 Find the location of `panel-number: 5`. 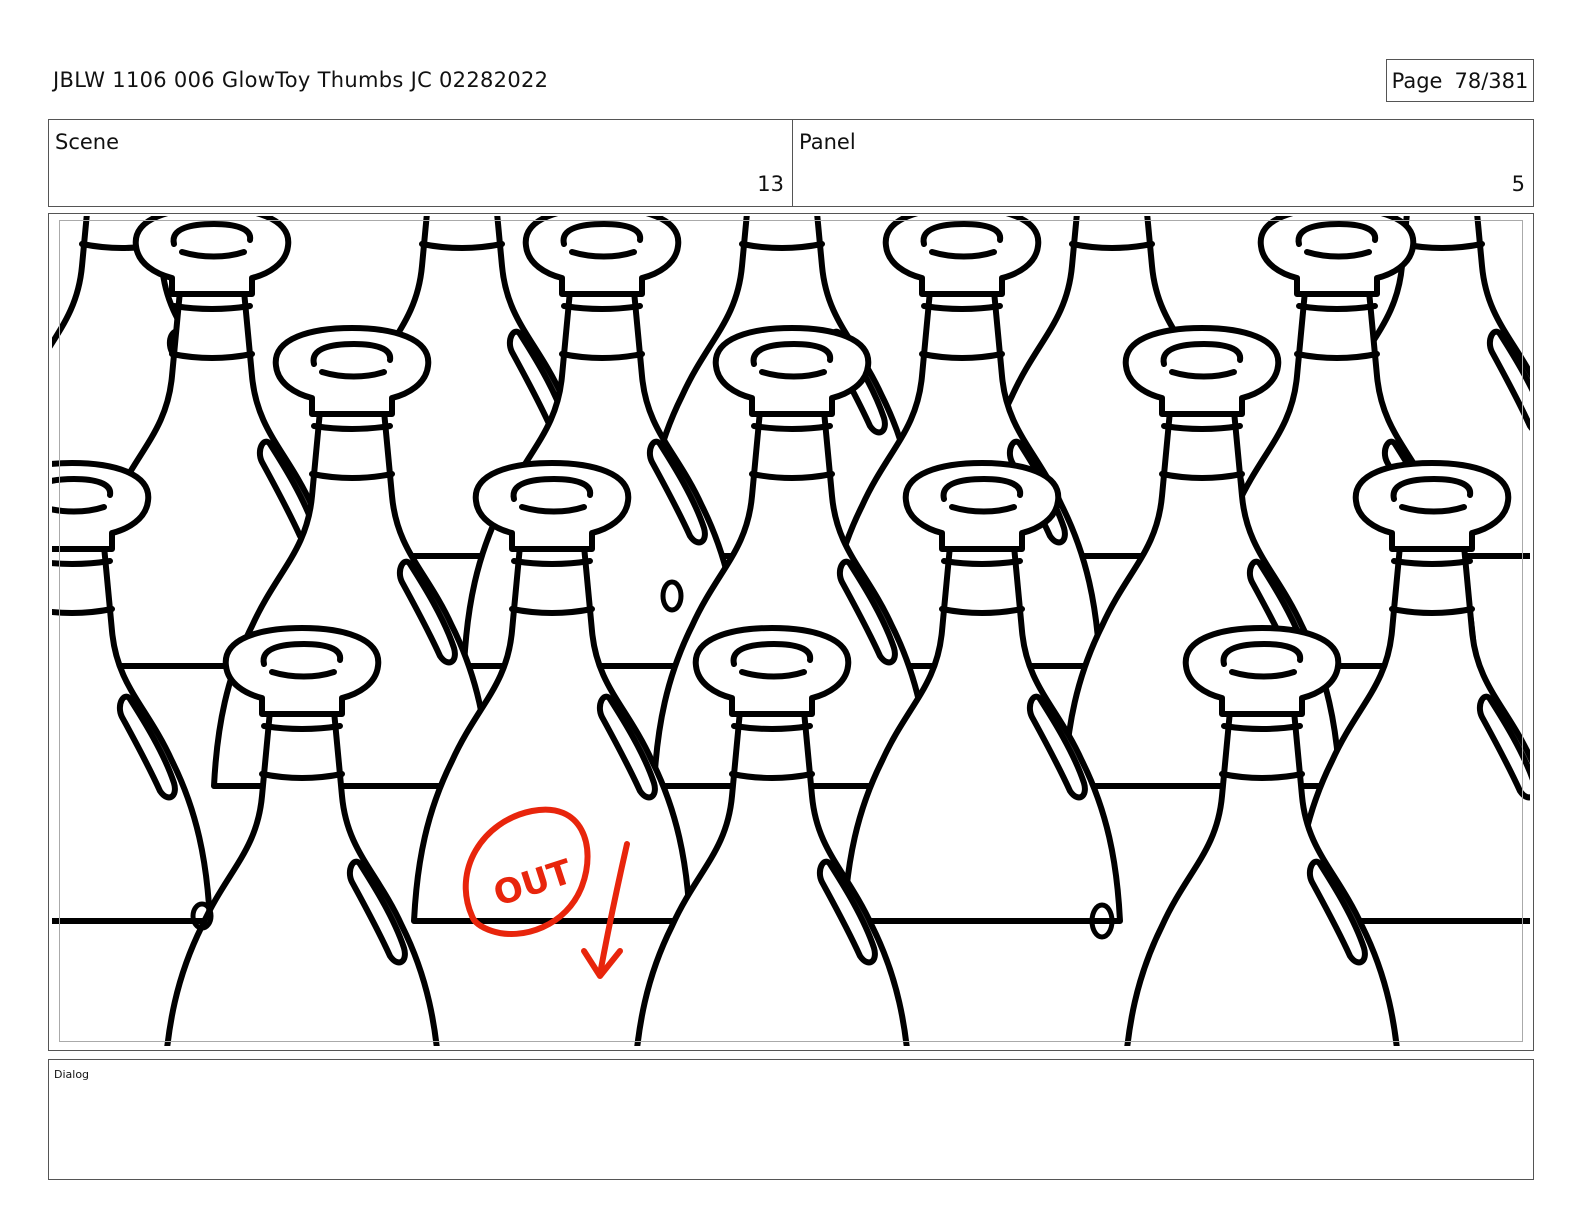

panel-number: 5 is located at coordinates (1518, 184).